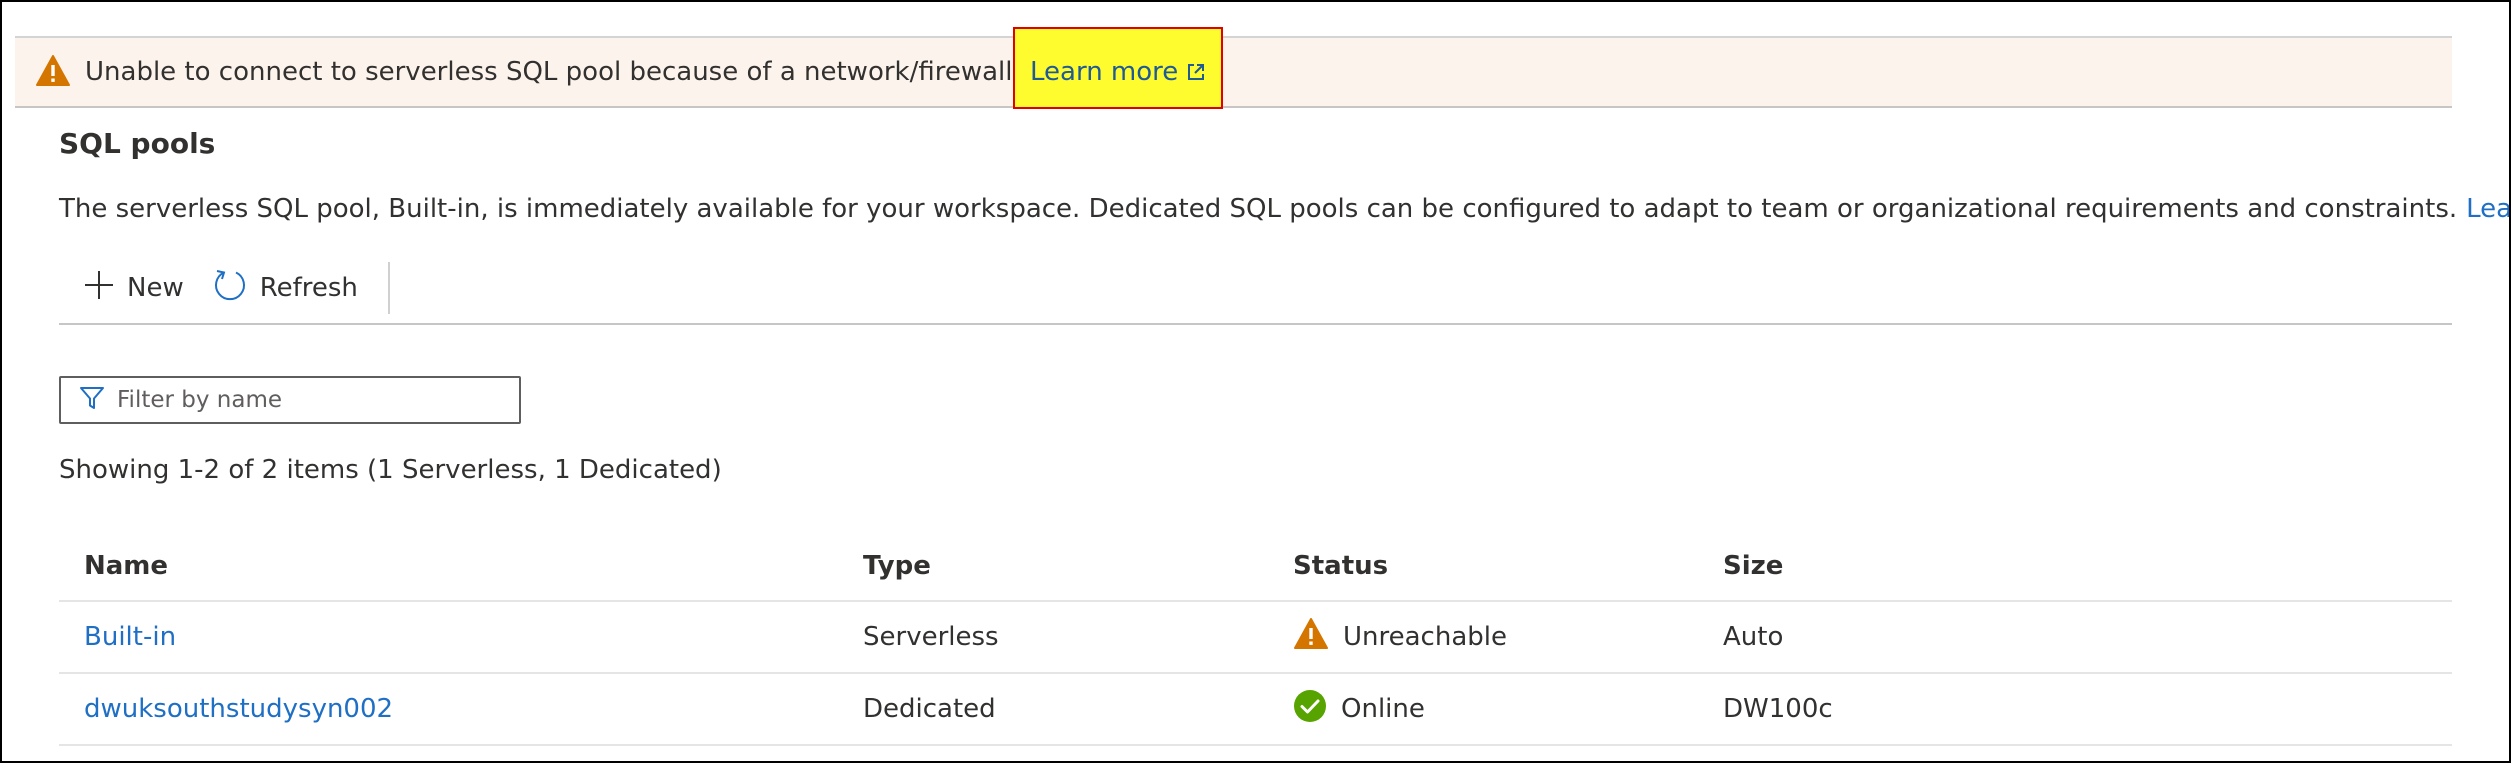  Describe the element at coordinates (388, 288) in the screenshot. I see `toolbar-separator` at that location.